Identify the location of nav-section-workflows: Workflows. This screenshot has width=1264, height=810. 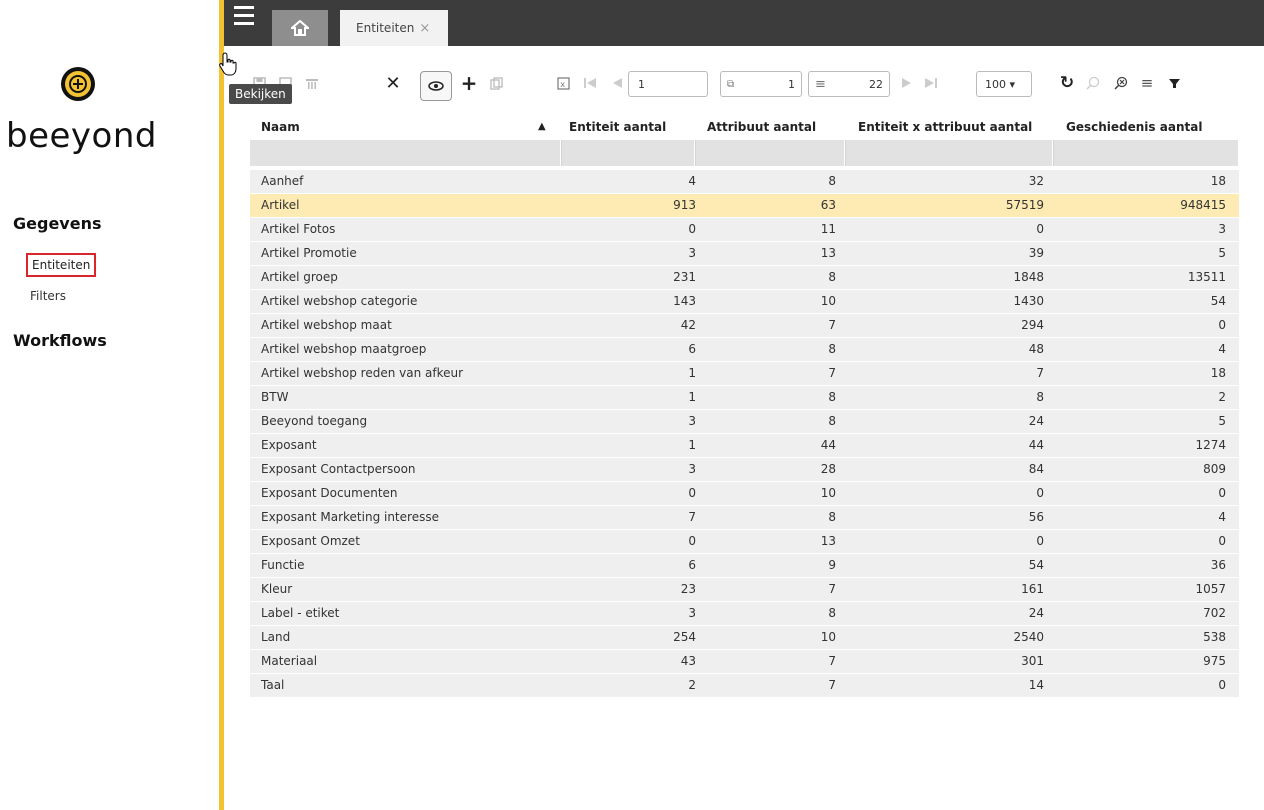
(60, 340).